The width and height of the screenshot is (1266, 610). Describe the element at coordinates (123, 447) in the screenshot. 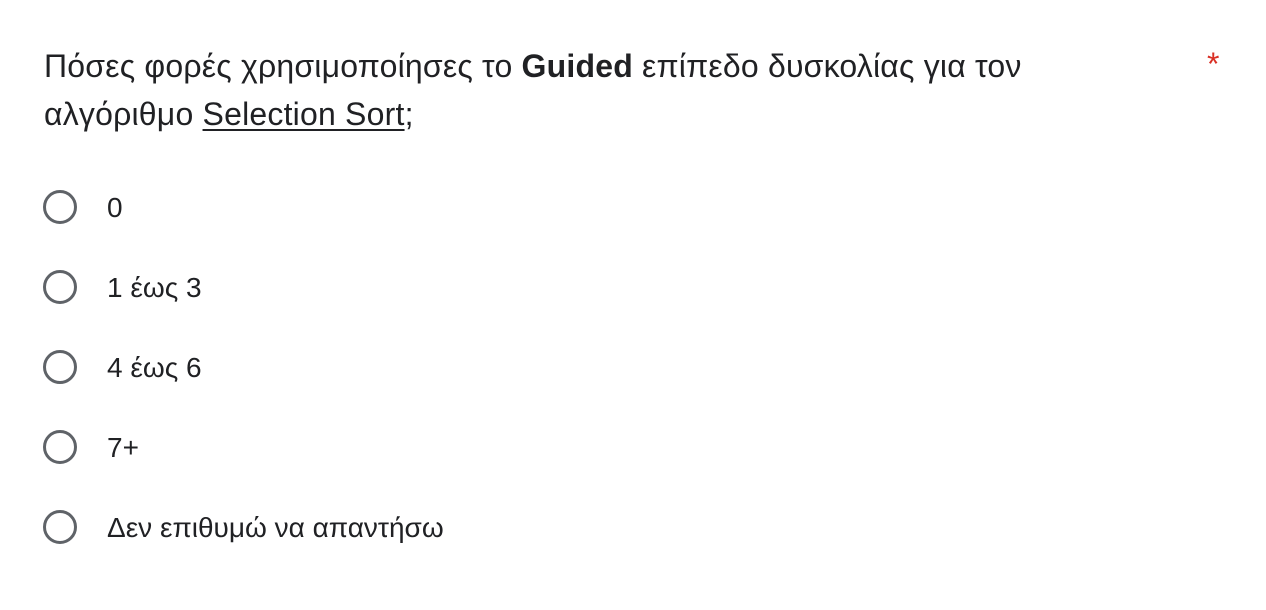

I see `radio-option-label: 7+` at that location.